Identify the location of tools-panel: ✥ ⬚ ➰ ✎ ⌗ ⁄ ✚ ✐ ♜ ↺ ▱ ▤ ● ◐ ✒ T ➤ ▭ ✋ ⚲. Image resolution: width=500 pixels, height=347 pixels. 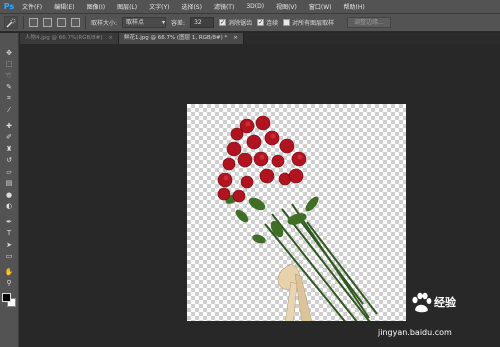
(9, 190).